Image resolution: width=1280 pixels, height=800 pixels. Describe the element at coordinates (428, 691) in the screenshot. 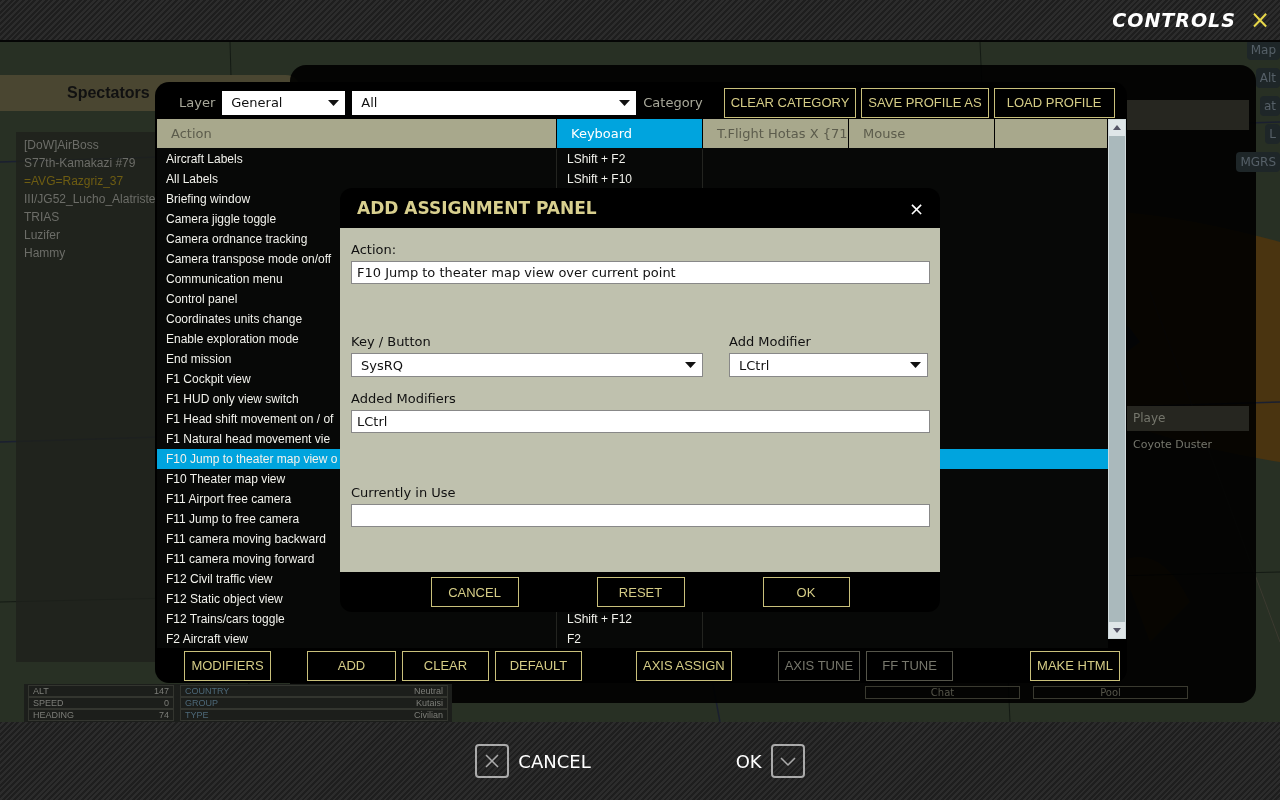

I see `info-value: Neutral` at that location.